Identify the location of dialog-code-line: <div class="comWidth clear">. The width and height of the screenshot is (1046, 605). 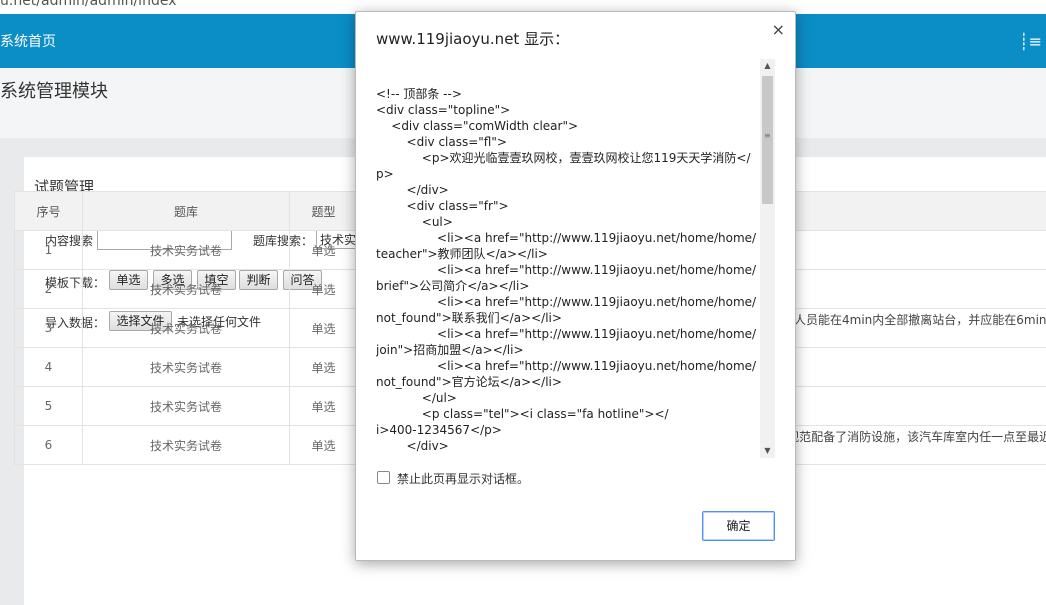
(477, 126).